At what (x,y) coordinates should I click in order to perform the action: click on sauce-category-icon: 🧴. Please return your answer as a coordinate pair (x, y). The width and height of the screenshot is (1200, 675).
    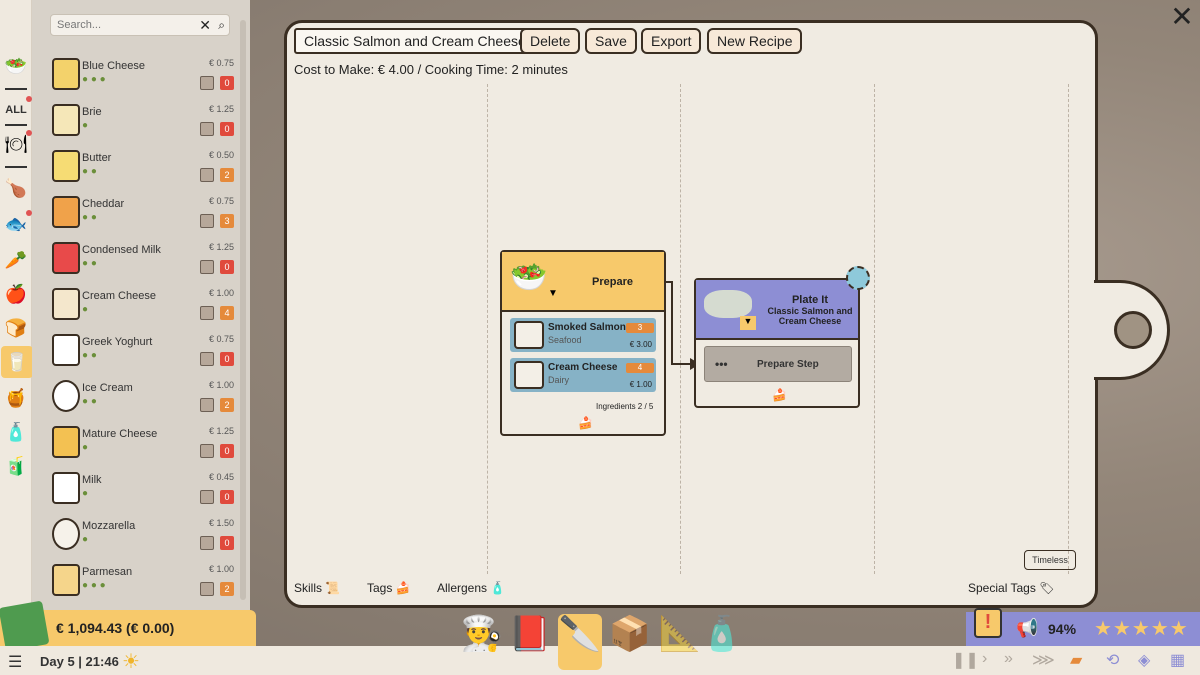
    Looking at the image, I should click on (16, 432).